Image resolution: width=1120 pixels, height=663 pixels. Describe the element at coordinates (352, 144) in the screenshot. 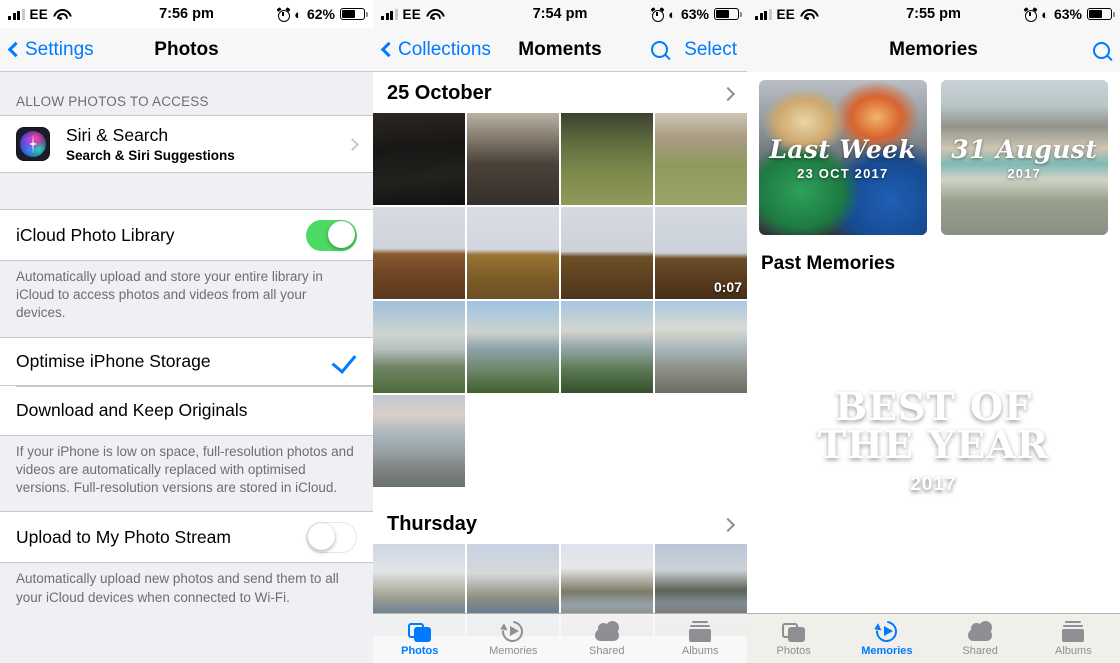

I see `chevron-right-icon` at that location.